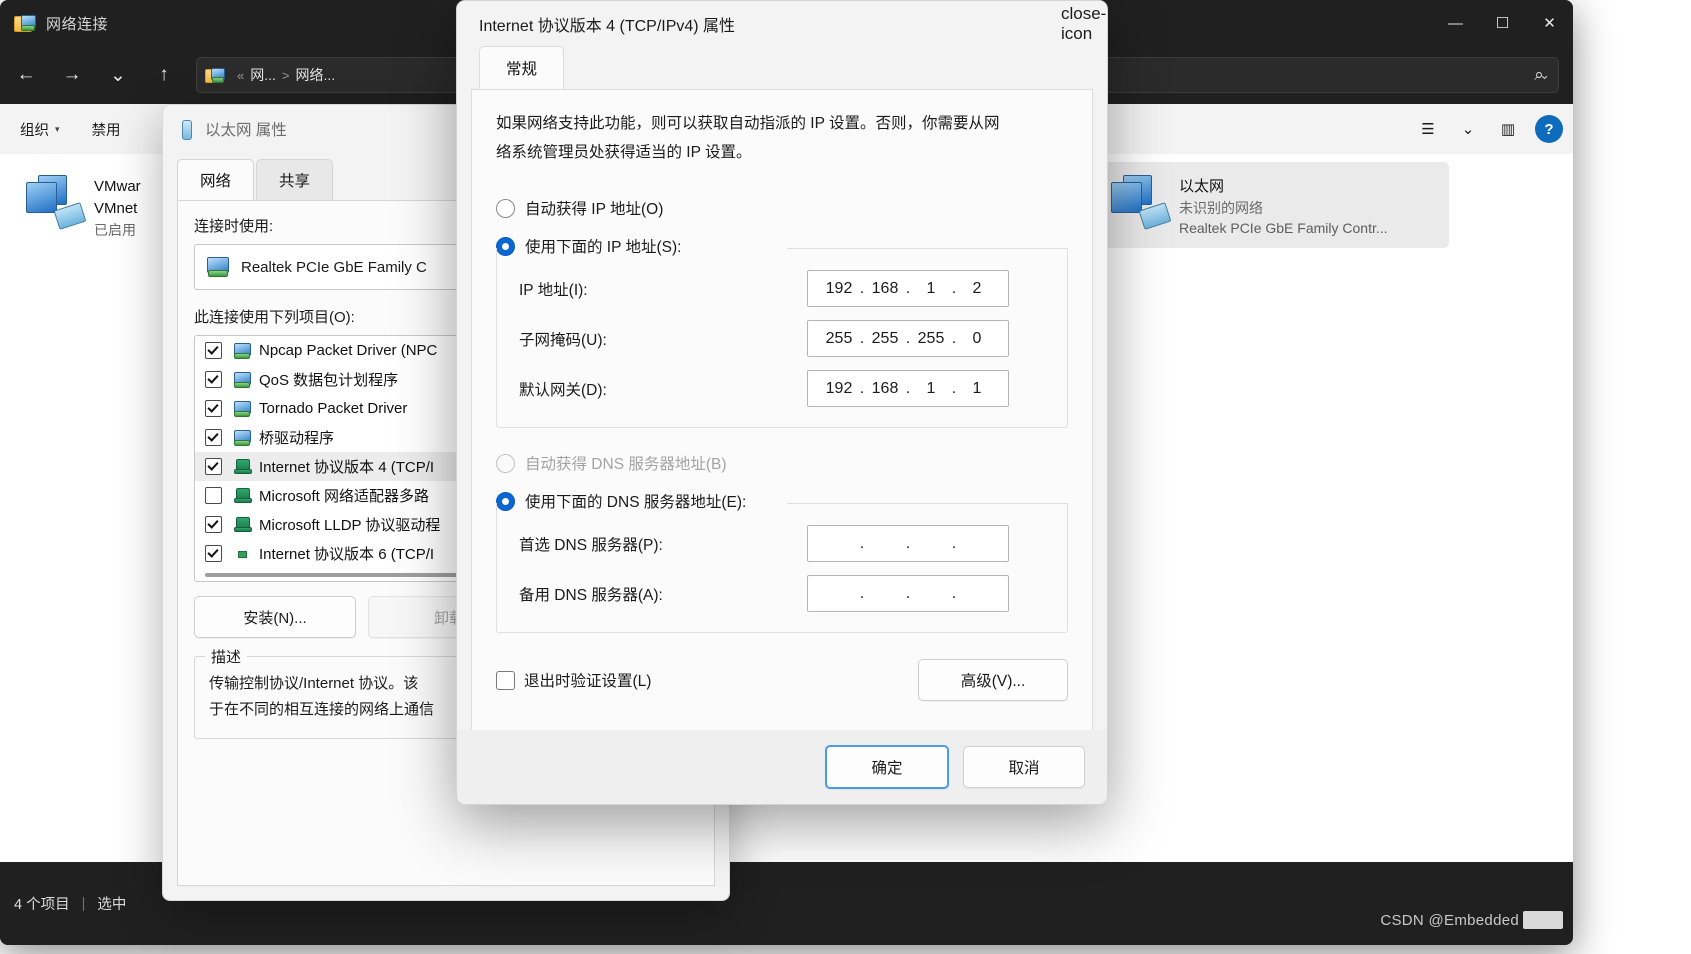 The image size is (1691, 954). I want to click on tab-sharing: 共享, so click(295, 179).